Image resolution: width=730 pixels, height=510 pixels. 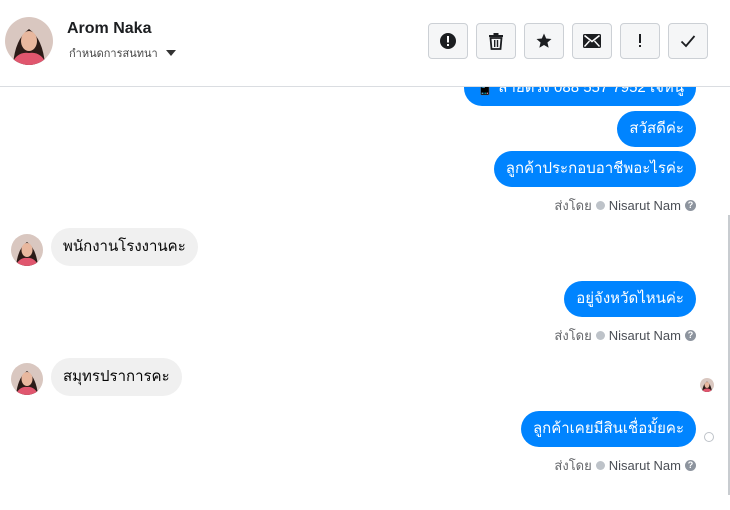 I want to click on assign-conversation-dropdown: กำหนดการสนทนา, so click(x=122, y=53).